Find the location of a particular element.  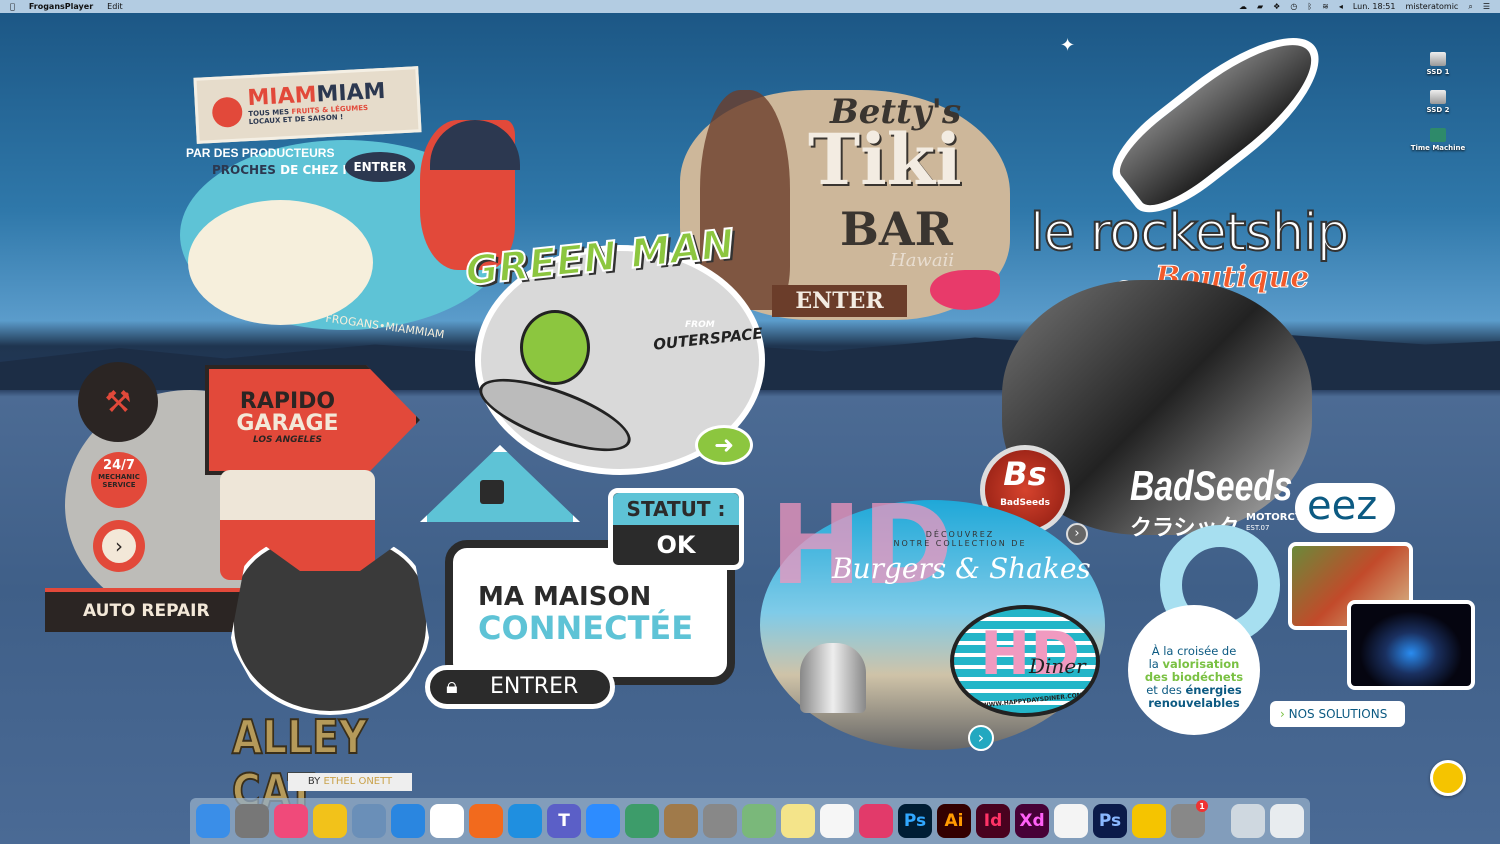

desktop-icon-time-machine: Time Machine is located at coordinates (1438, 140).